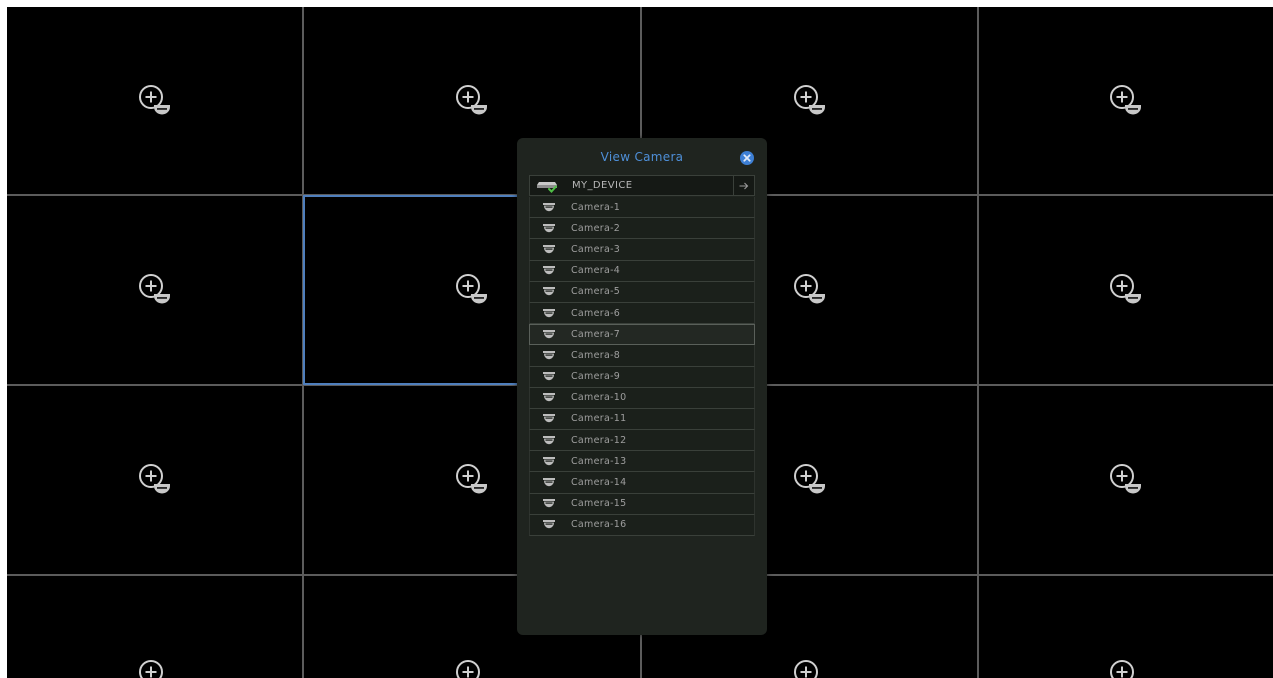  Describe the element at coordinates (596, 335) in the screenshot. I see `camera-label: Camera-7` at that location.